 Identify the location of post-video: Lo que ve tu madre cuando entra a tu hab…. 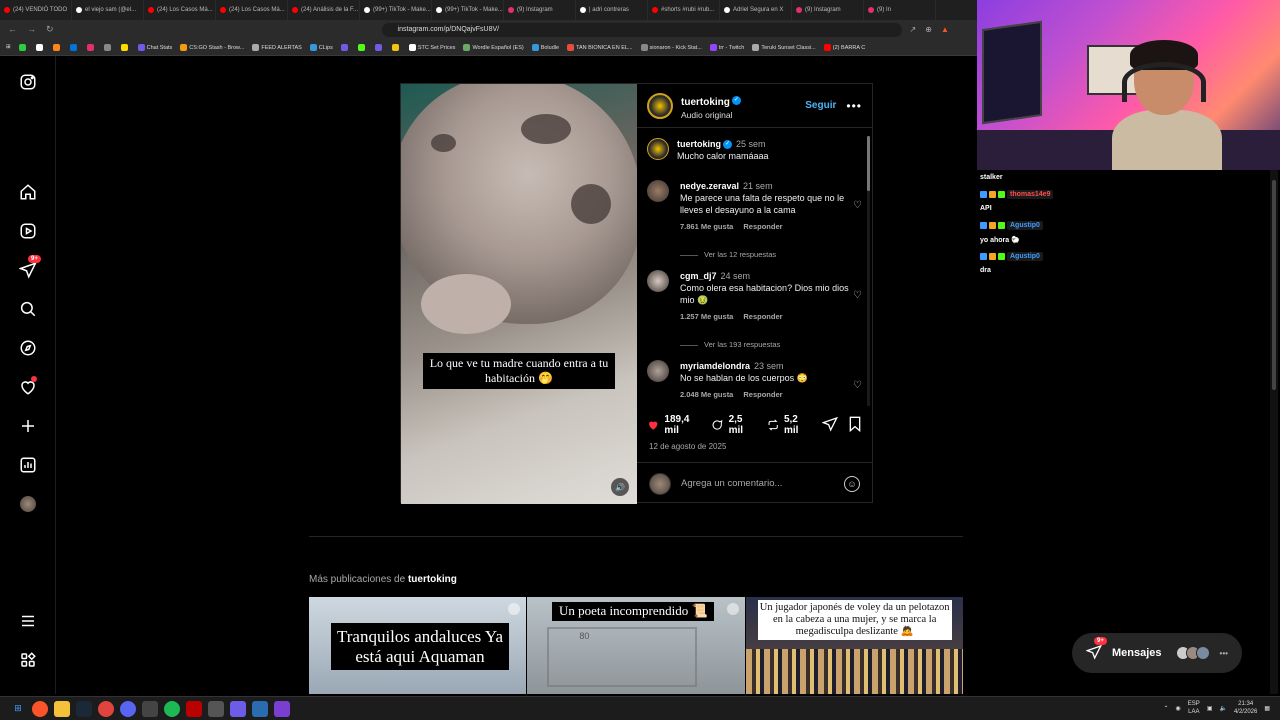
(519, 294).